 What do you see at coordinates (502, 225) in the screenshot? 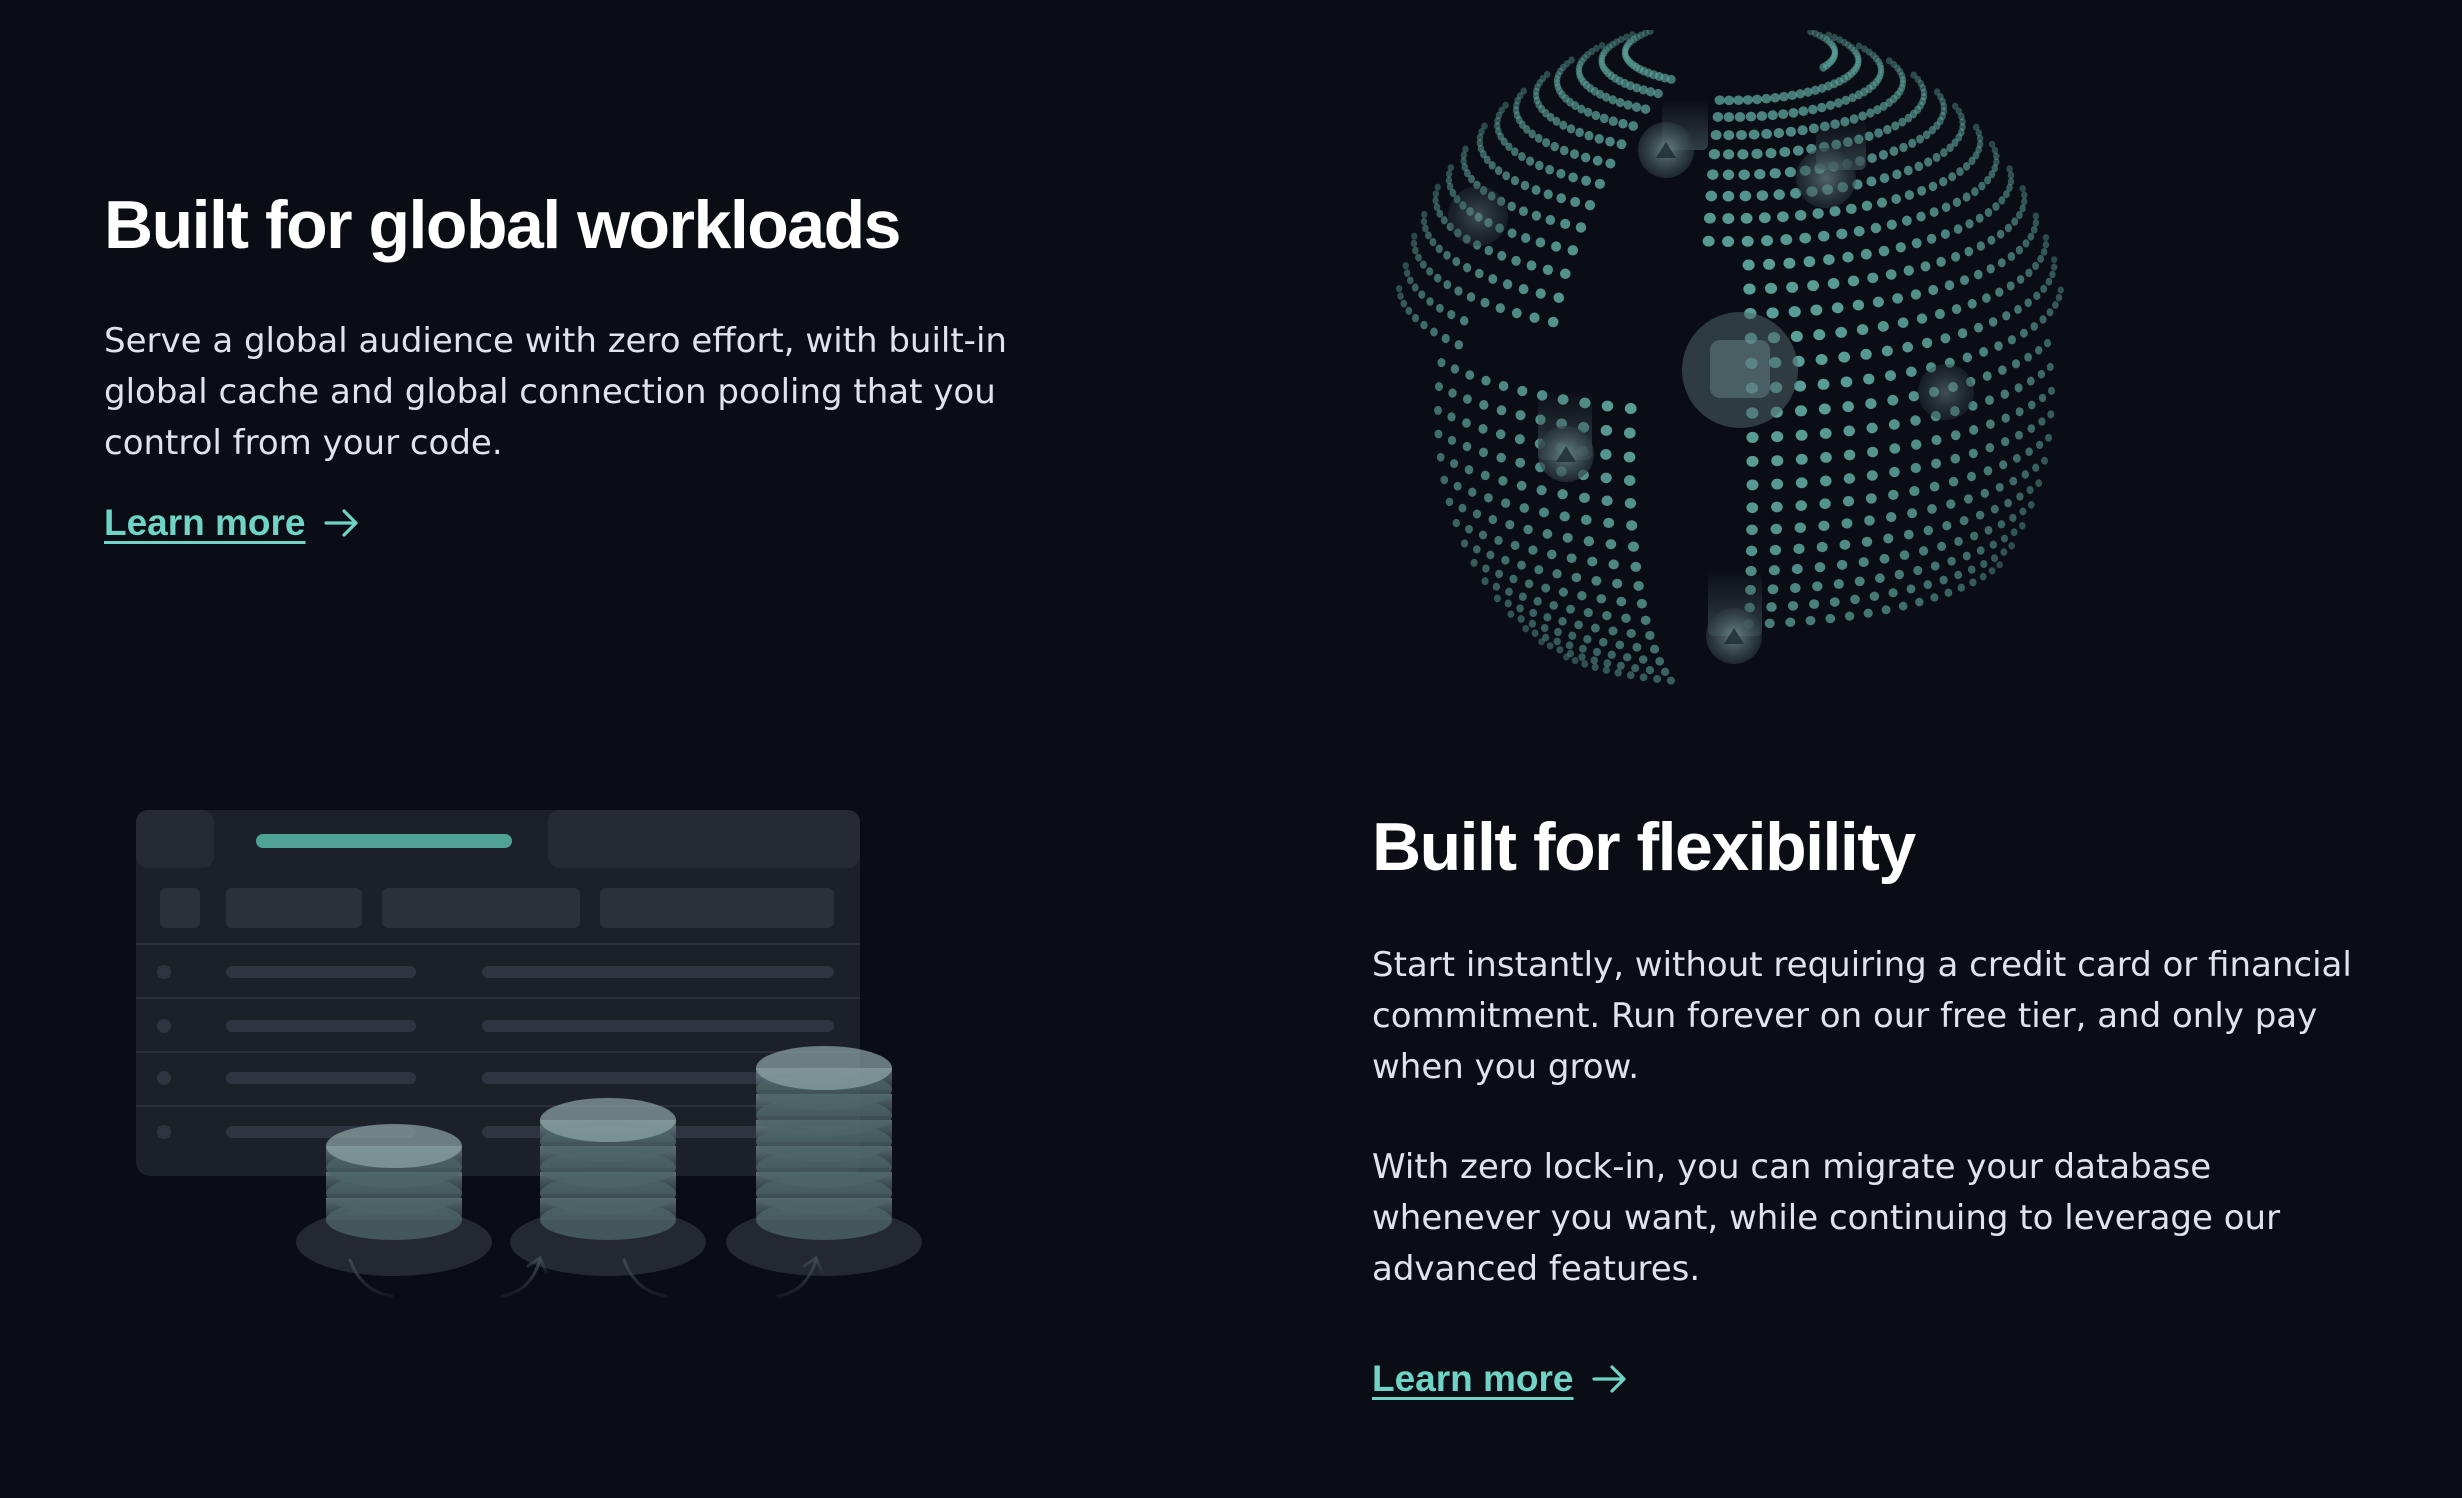
I see `section-title-global-workloads: Built for global workloads` at bounding box center [502, 225].